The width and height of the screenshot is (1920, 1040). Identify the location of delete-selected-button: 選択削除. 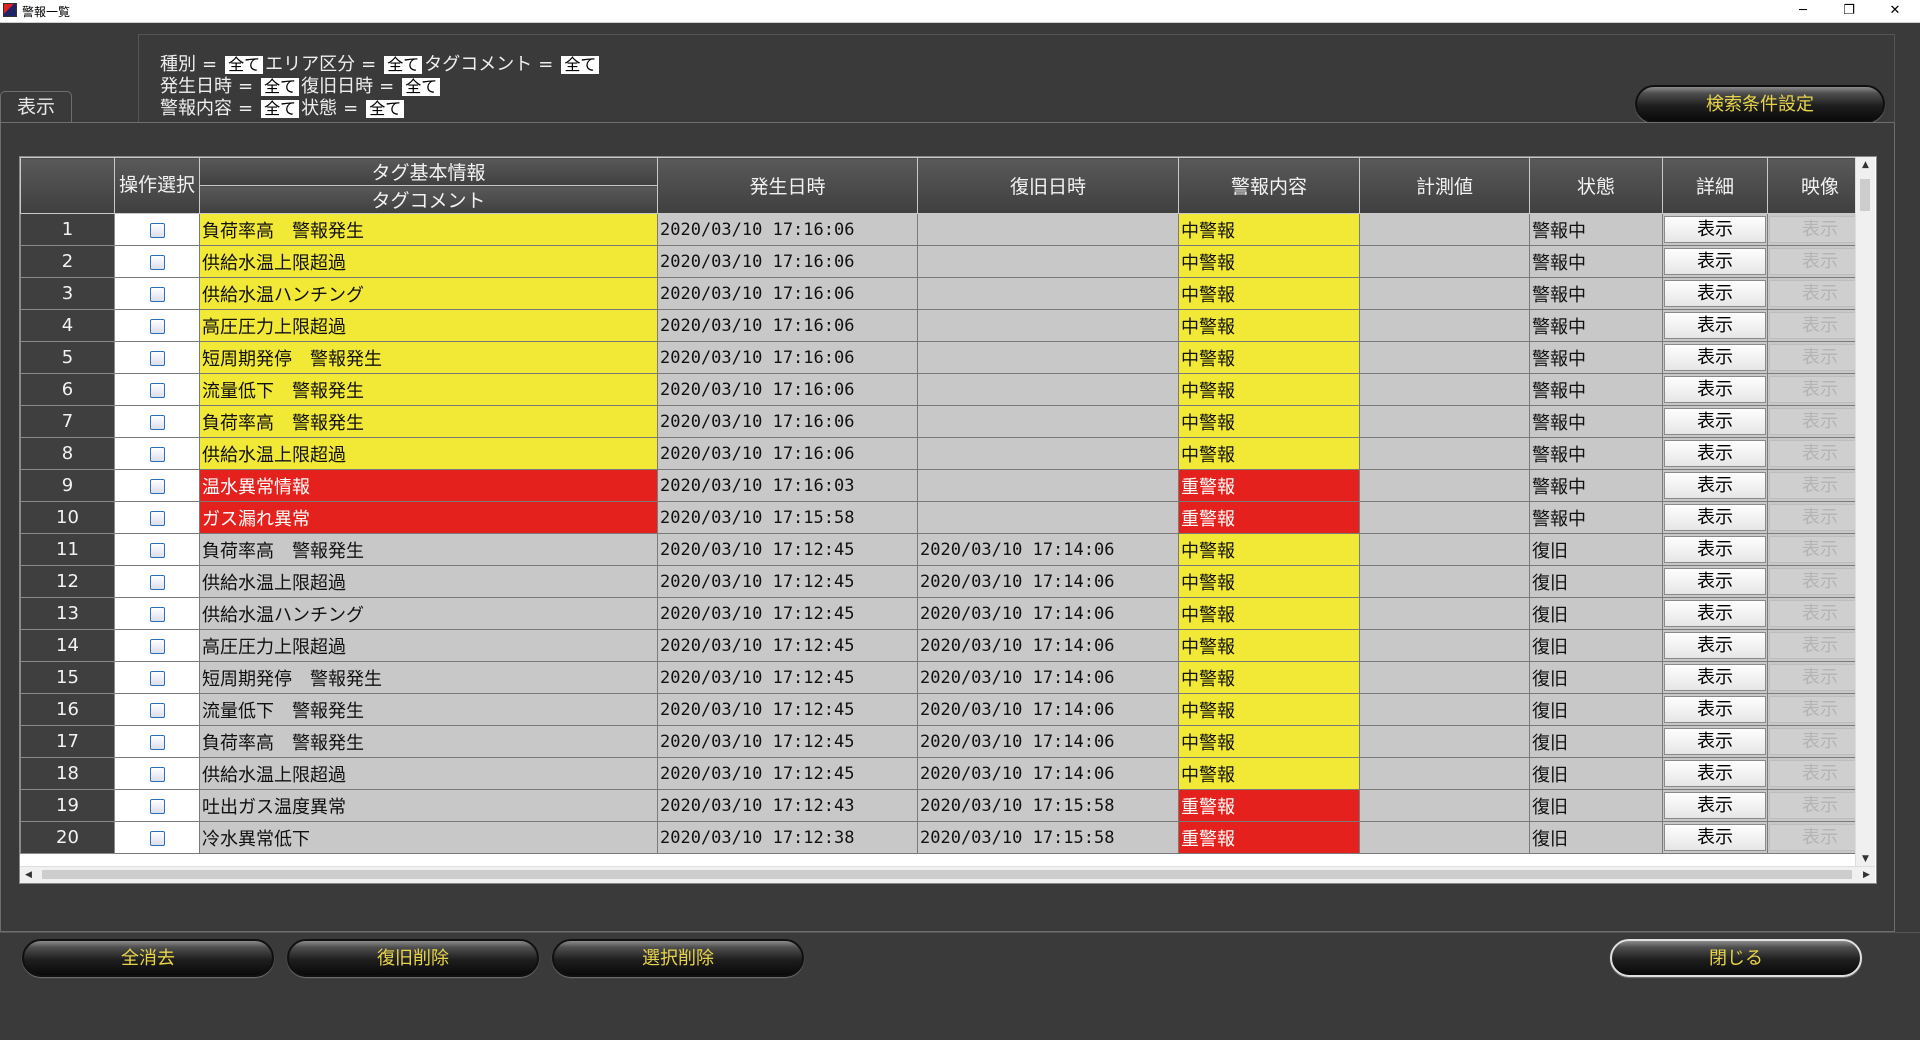
(678, 958).